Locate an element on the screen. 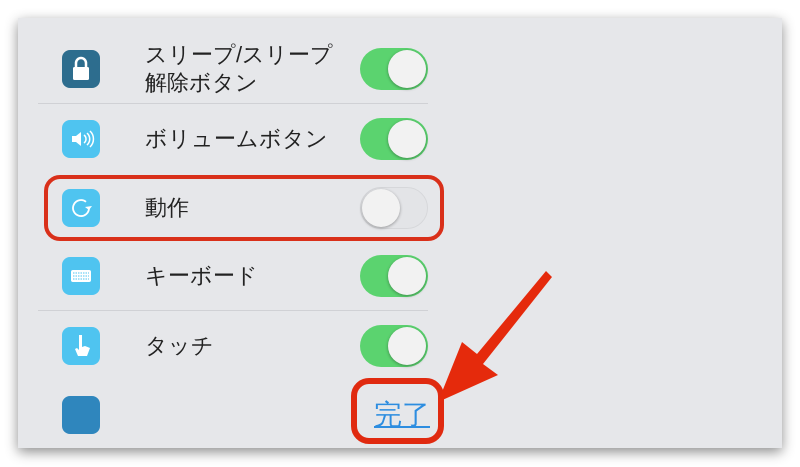  pointing-hand-icon is located at coordinates (81, 345).